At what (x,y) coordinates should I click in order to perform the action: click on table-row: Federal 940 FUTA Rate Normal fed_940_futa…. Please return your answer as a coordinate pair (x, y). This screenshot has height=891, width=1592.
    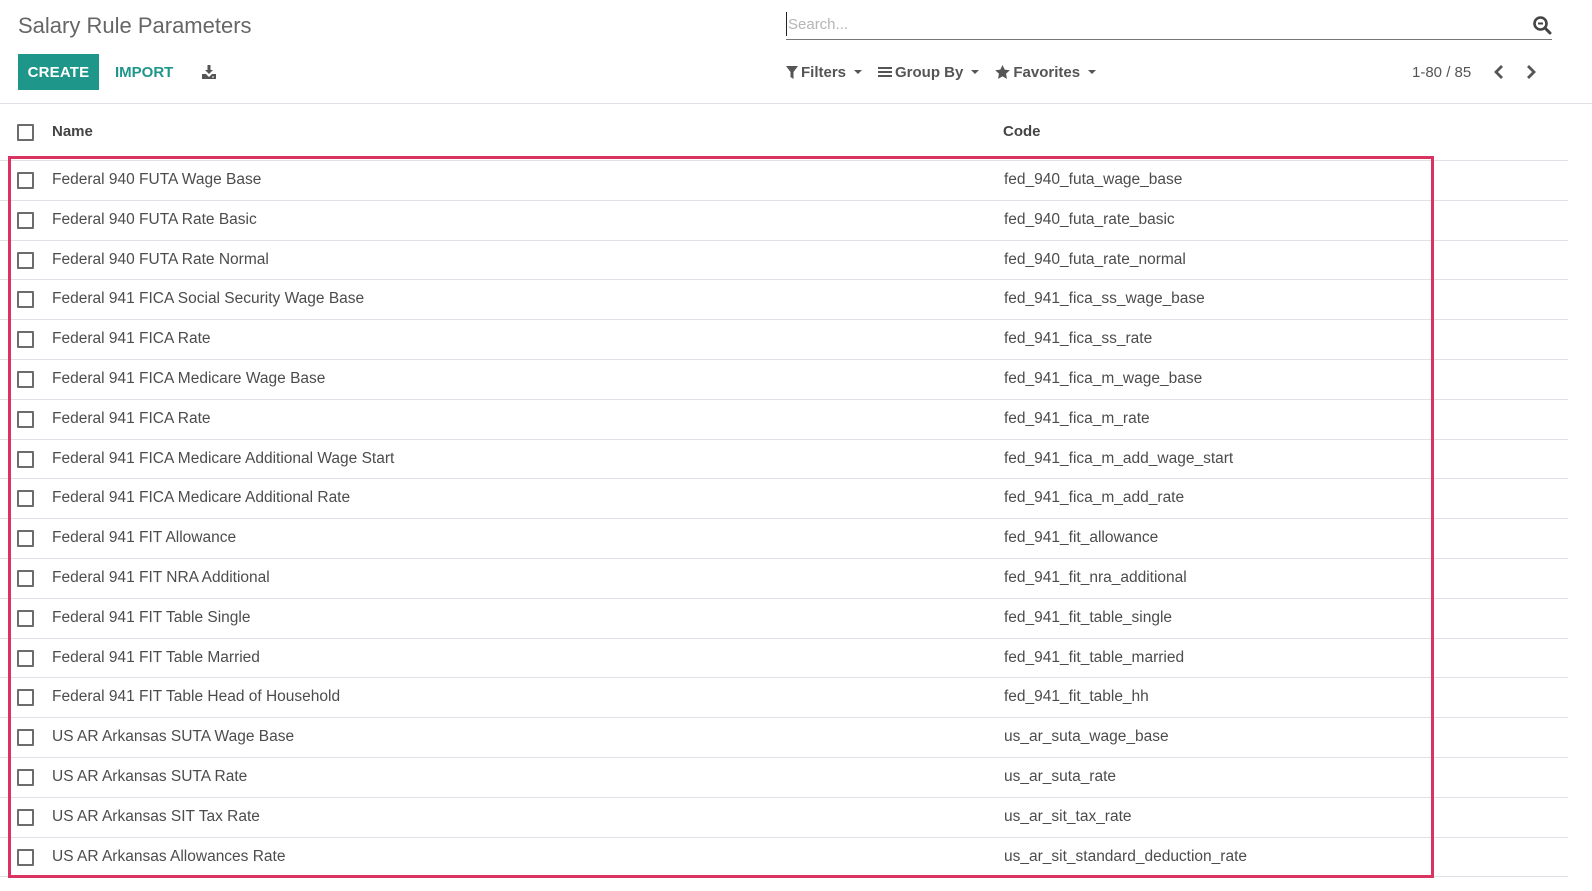
    Looking at the image, I should click on (784, 261).